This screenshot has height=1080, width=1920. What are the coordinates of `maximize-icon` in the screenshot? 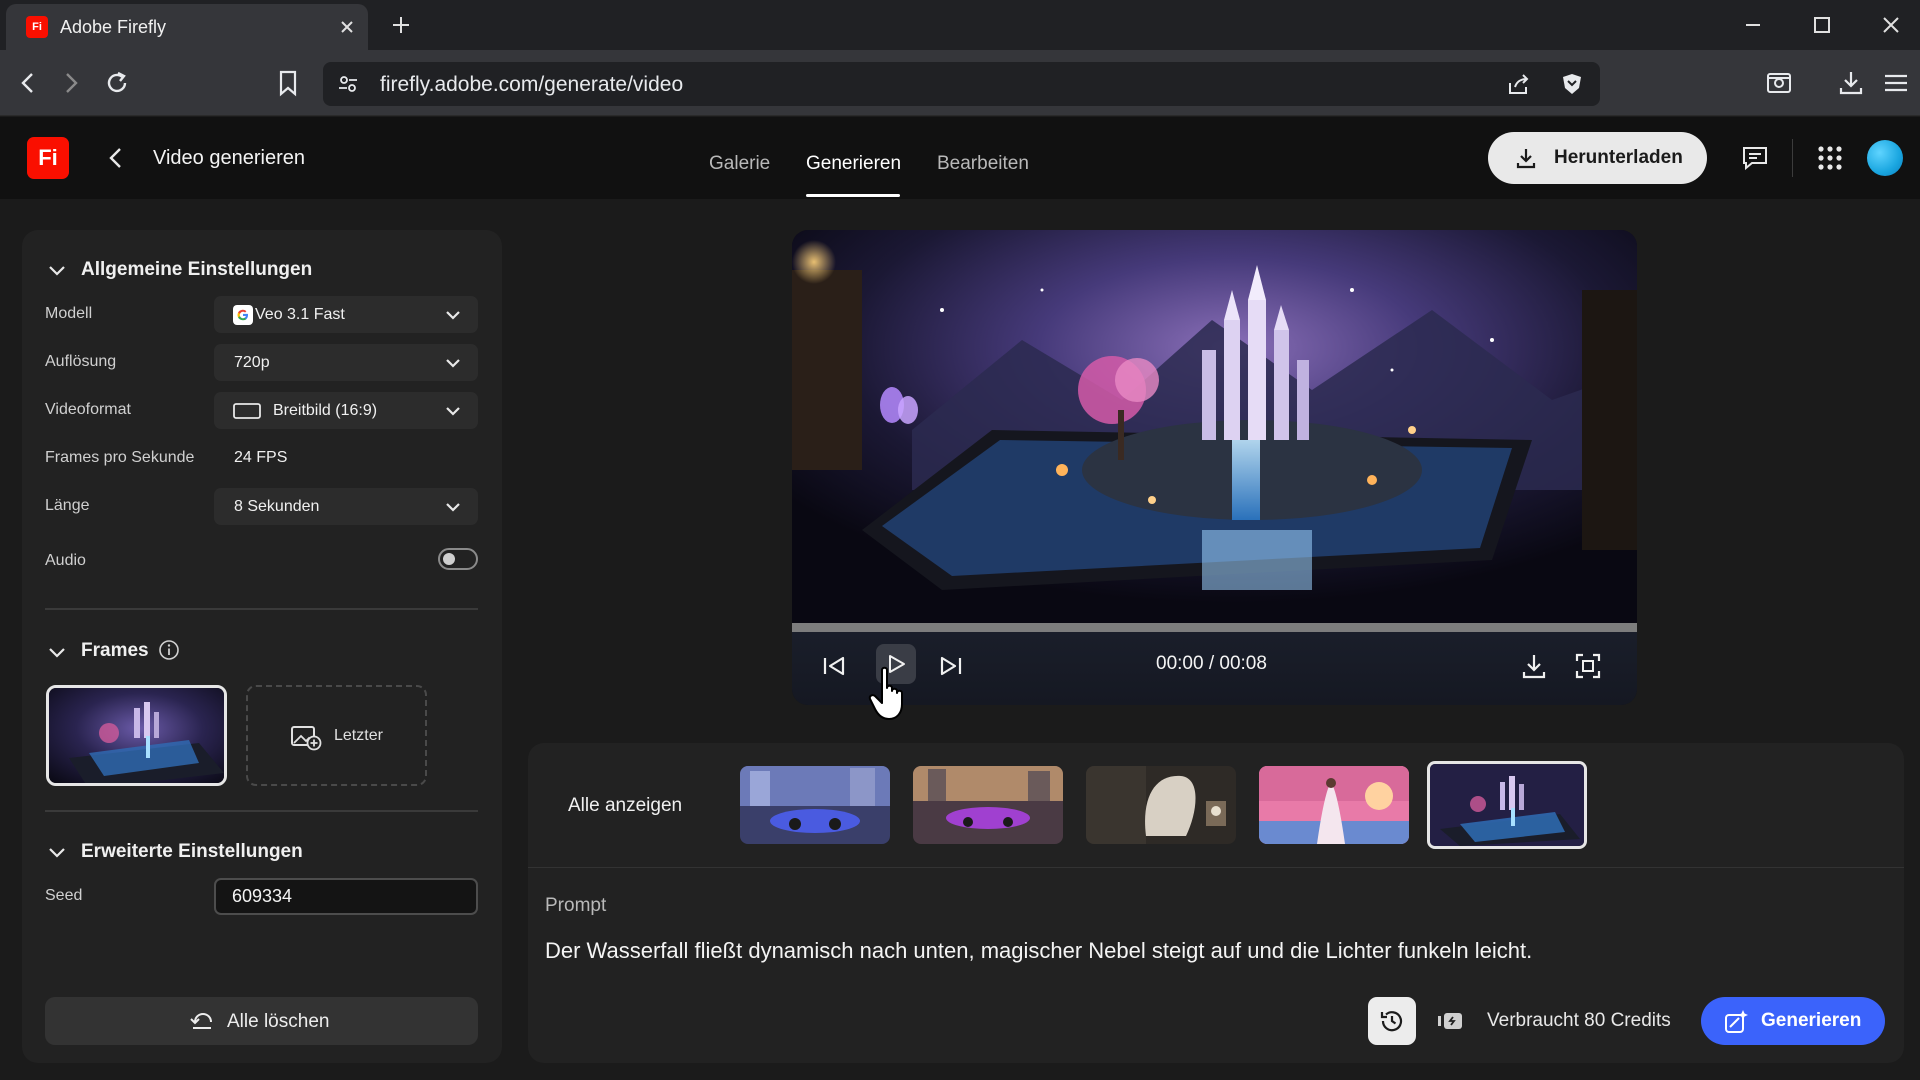 It's located at (1822, 25).